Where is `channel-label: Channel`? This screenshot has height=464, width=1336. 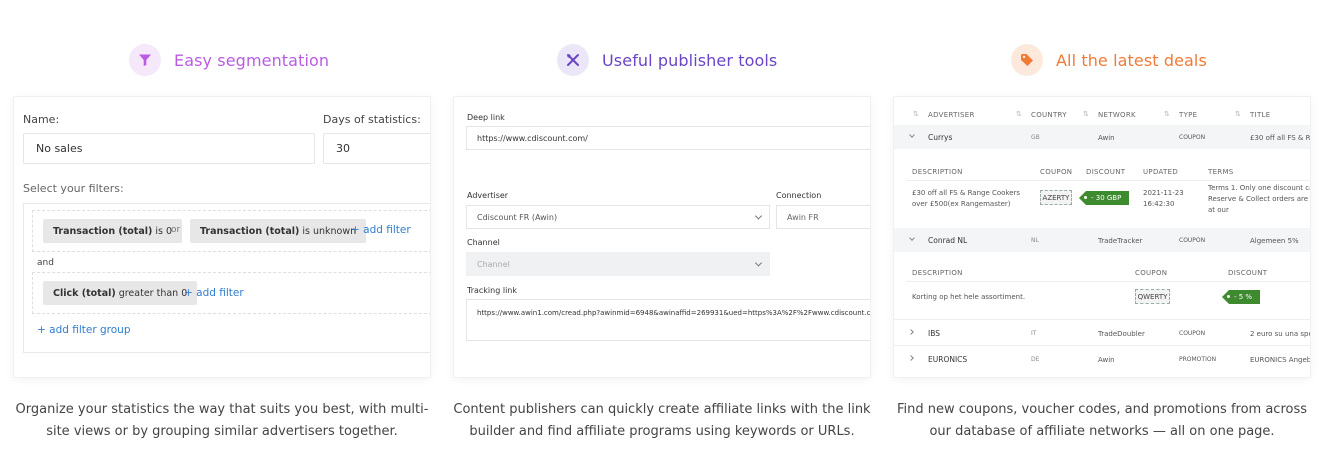
channel-label: Channel is located at coordinates (483, 242).